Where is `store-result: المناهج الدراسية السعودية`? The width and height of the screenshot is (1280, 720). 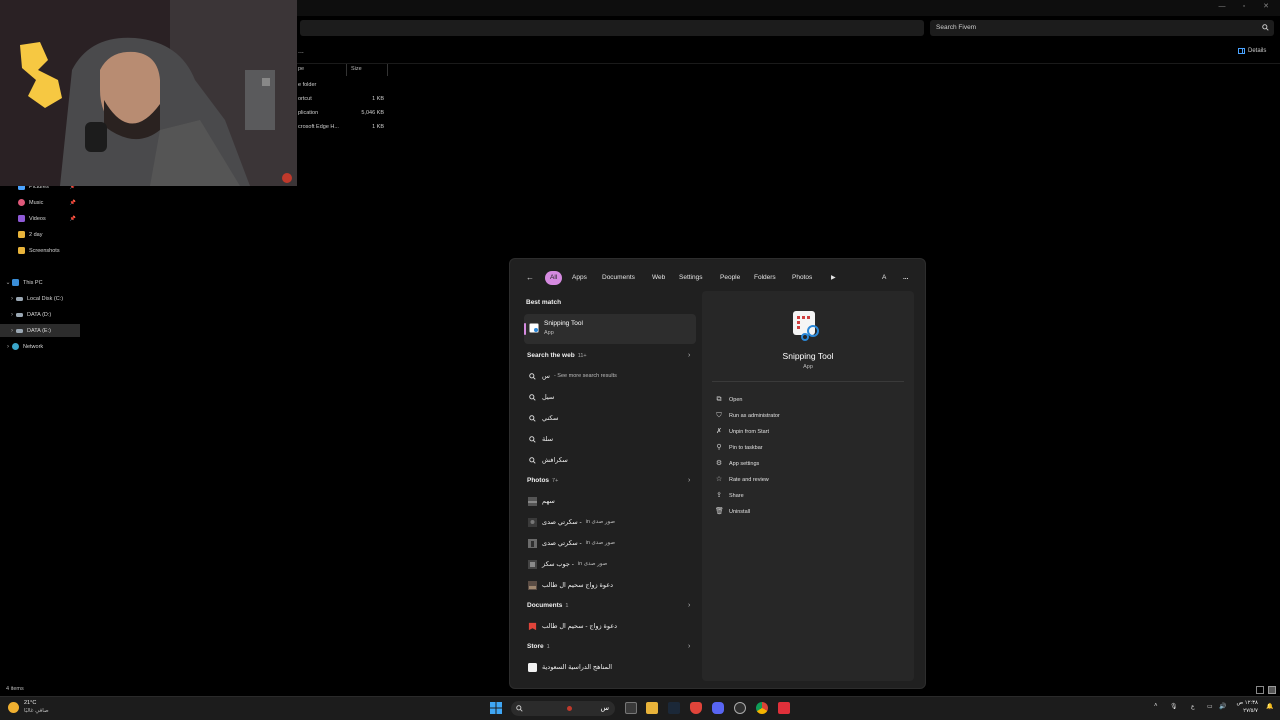
store-result: المناهج الدراسية السعودية is located at coordinates (570, 667).